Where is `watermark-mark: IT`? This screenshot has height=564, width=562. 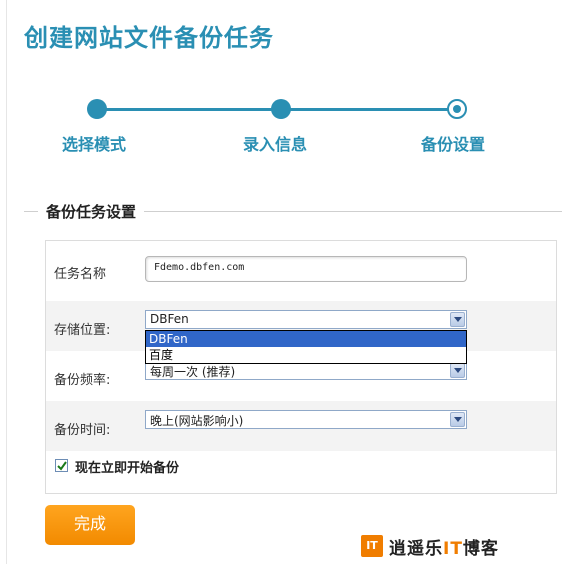
watermark-mark: IT is located at coordinates (372, 546).